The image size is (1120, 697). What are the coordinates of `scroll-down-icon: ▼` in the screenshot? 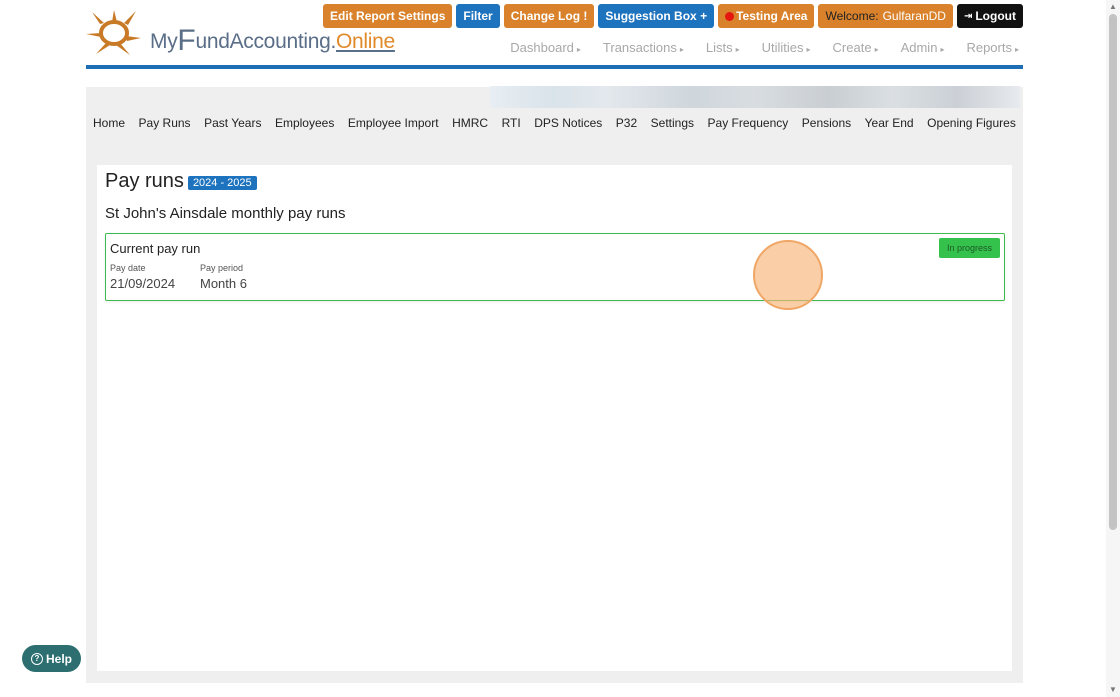 It's located at (1113, 690).